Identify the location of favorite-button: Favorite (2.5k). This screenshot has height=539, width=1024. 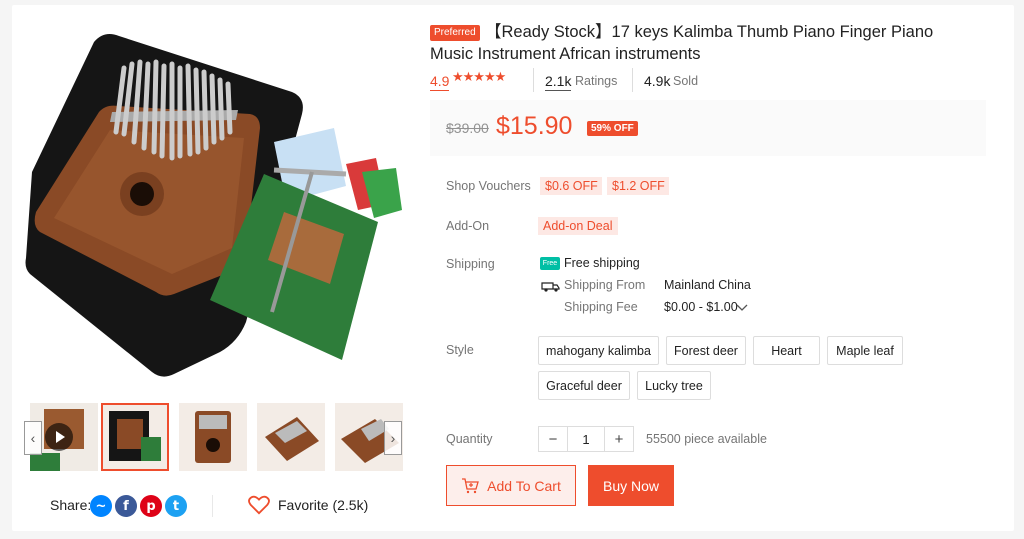
(323, 505).